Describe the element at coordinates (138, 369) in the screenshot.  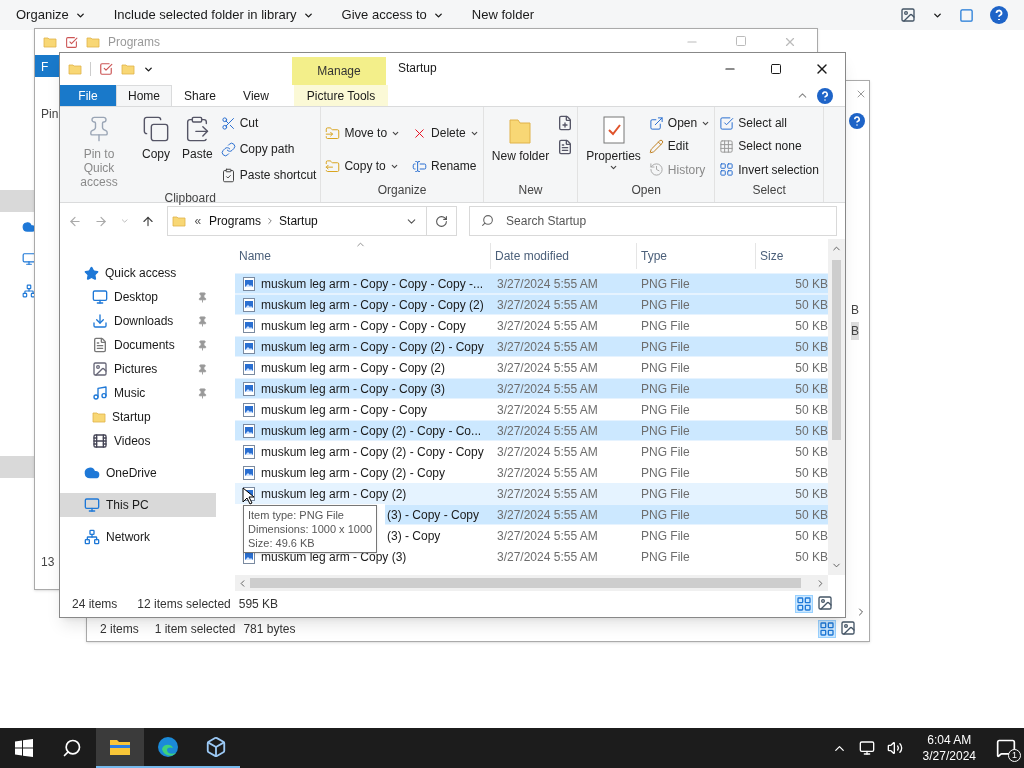
I see `nav-item: Pictures` at that location.